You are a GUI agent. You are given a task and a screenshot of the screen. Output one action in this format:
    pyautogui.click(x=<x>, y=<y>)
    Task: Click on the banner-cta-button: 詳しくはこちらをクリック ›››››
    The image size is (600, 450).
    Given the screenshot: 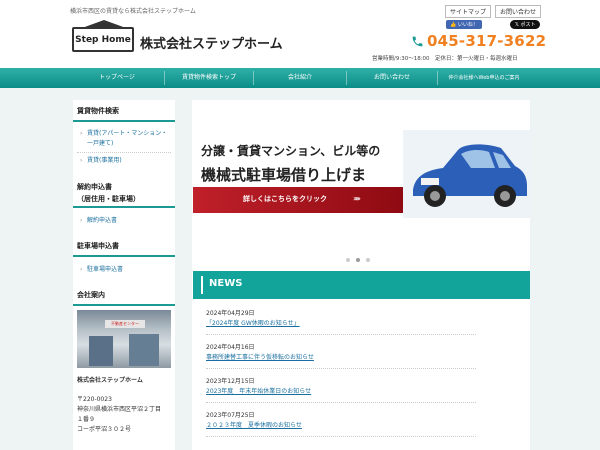 What is the action you would take?
    pyautogui.click(x=298, y=200)
    